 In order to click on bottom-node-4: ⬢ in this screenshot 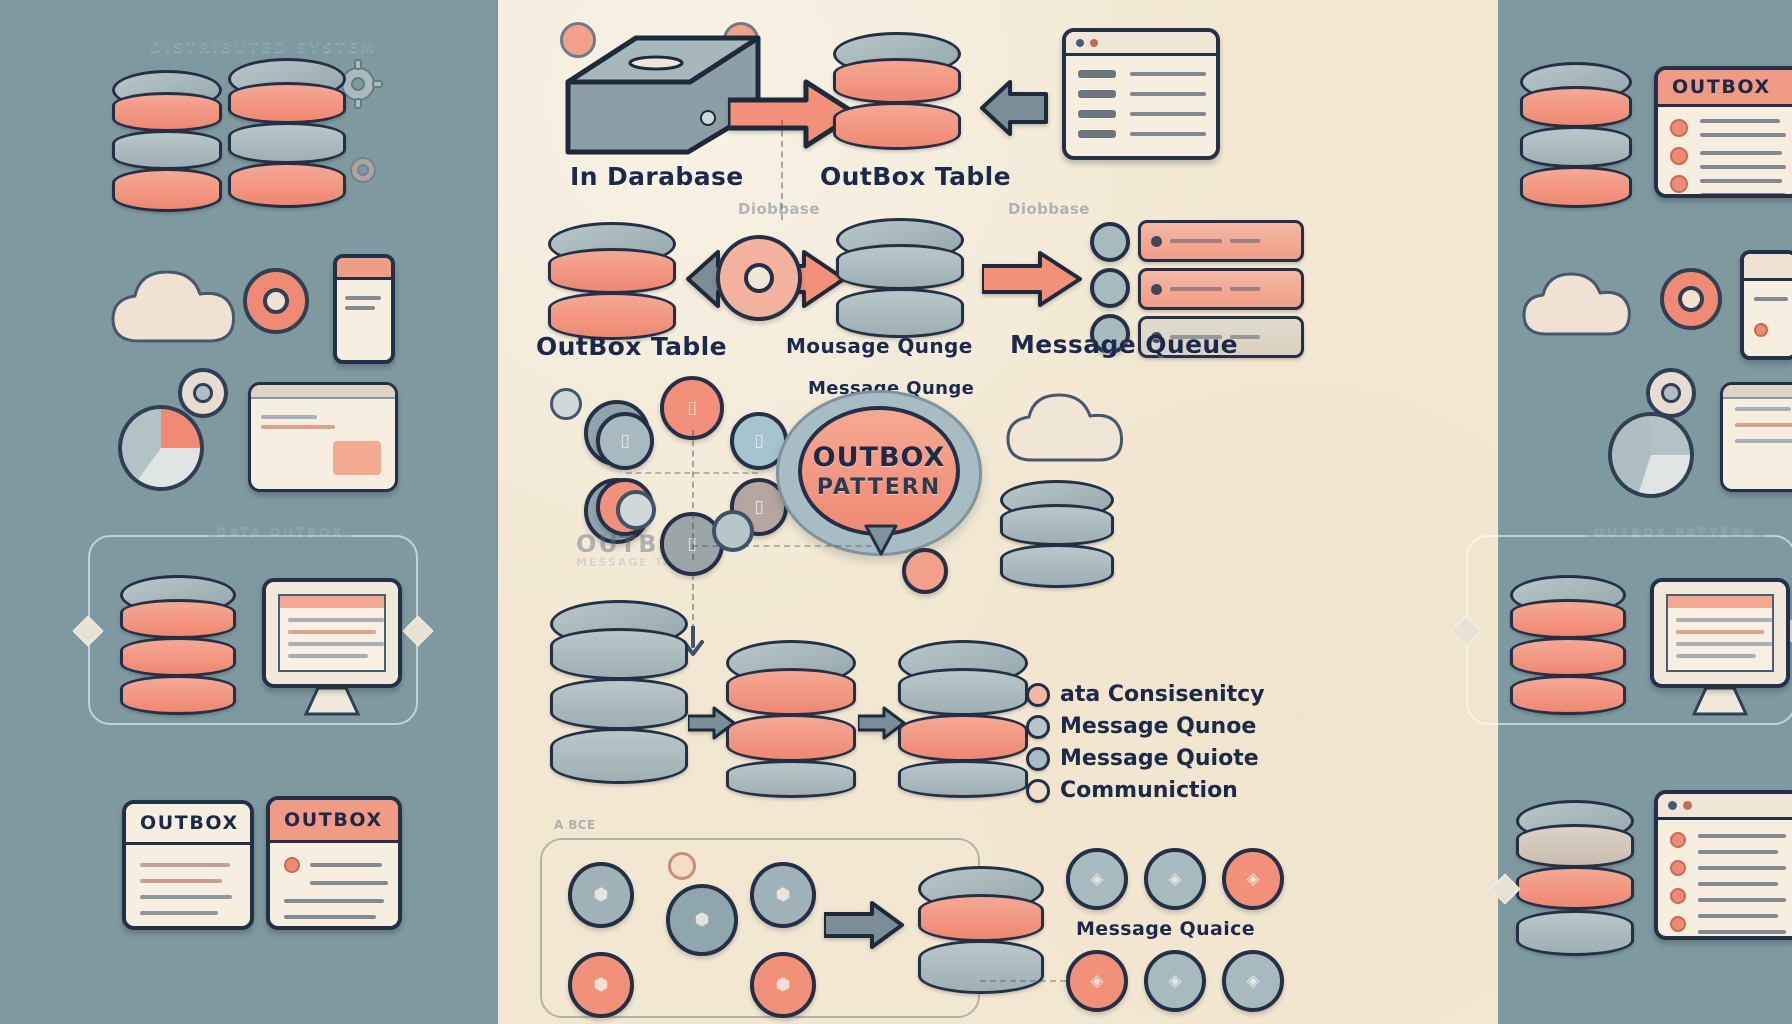, I will do `click(601, 985)`.